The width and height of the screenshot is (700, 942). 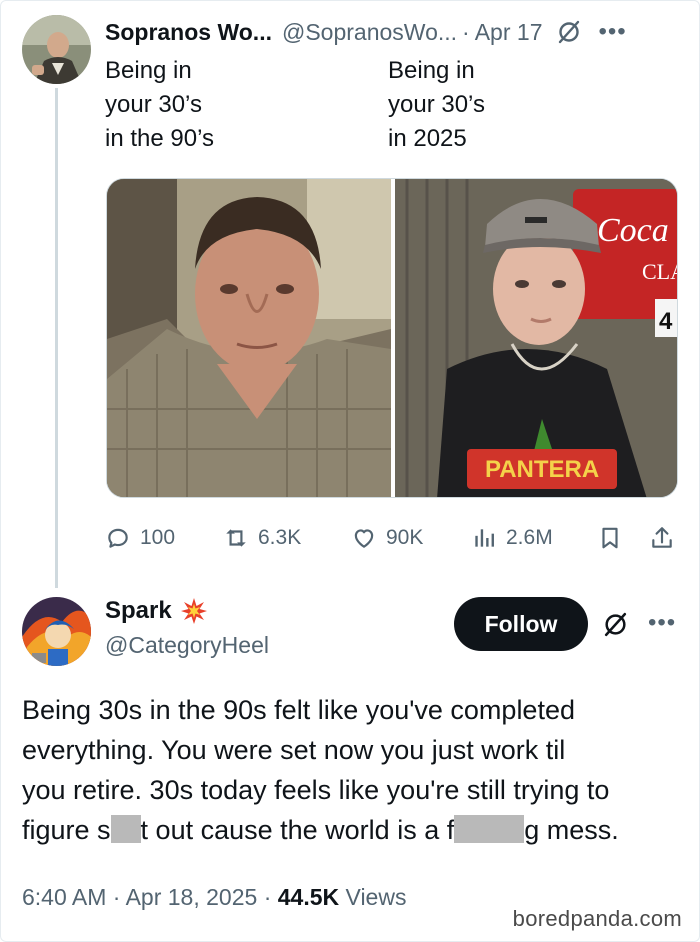 What do you see at coordinates (597, 918) in the screenshot?
I see `watermark: boredpanda.com` at bounding box center [597, 918].